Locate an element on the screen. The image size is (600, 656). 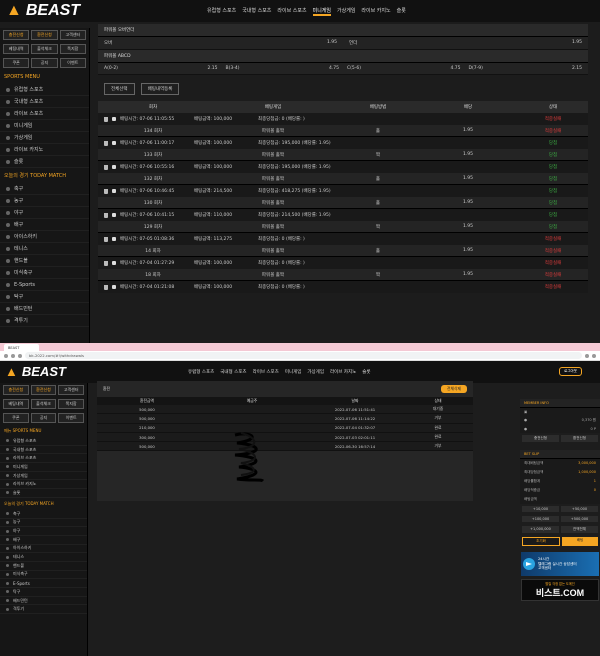
brand-logo: ▲ BEAST is located at coordinates (43, 11).